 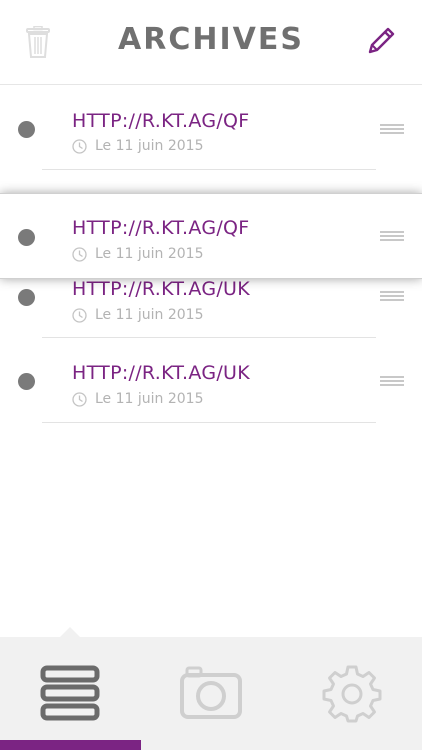 I want to click on active-tab-pointer, so click(x=70, y=632).